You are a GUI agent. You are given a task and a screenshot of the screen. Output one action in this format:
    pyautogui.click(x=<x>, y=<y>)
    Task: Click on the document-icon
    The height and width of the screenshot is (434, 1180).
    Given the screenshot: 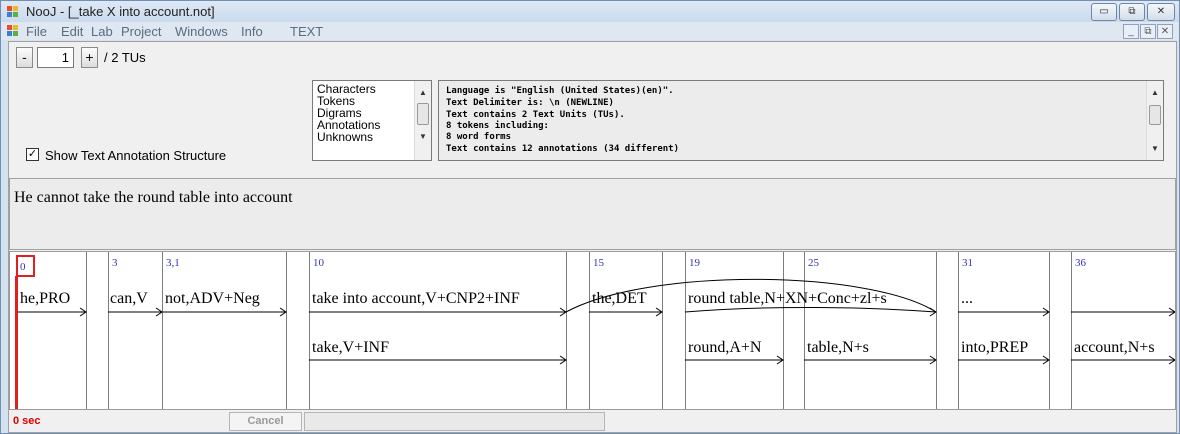 What is the action you would take?
    pyautogui.click(x=13, y=31)
    